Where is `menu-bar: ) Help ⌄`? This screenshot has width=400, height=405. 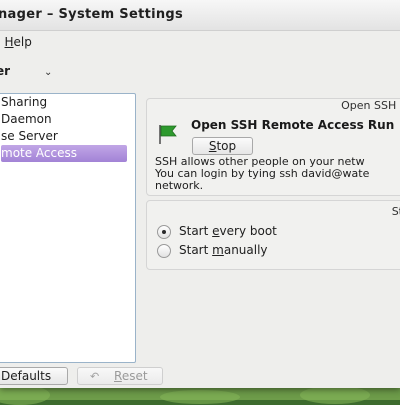
menu-bar: ) Help ⌄ is located at coordinates (200, 54).